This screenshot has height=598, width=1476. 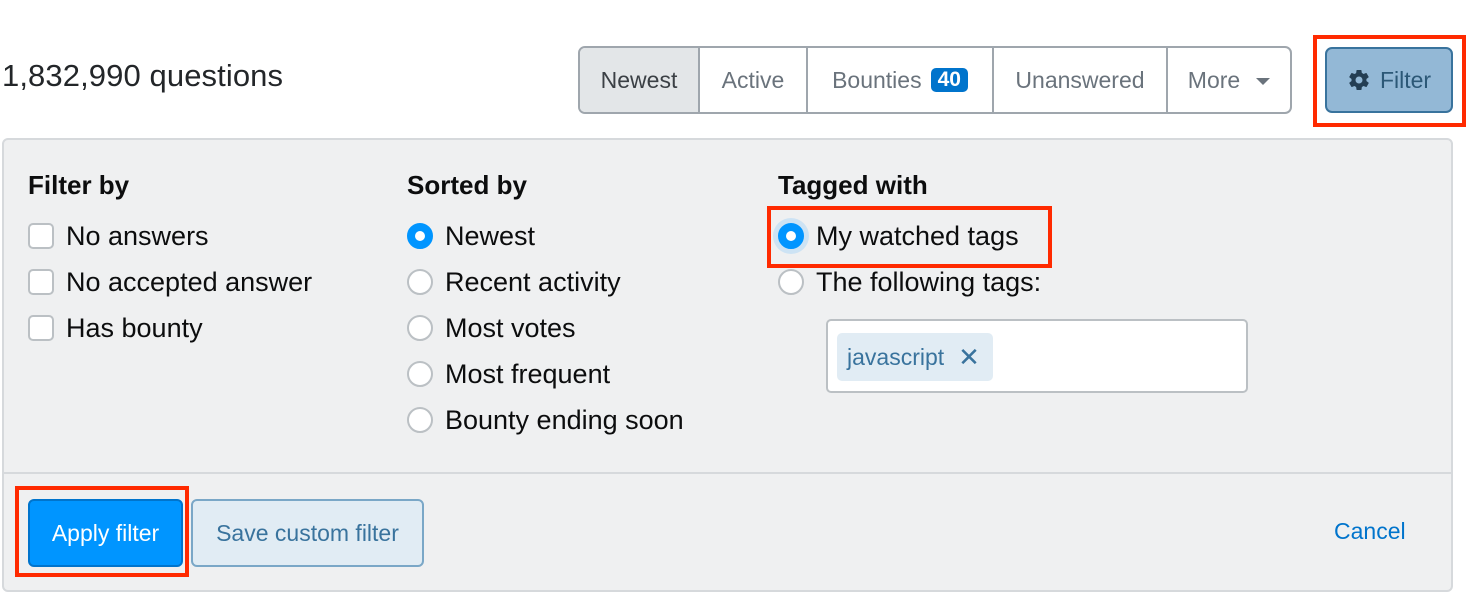 I want to click on option-label: My watched tags, so click(x=917, y=235).